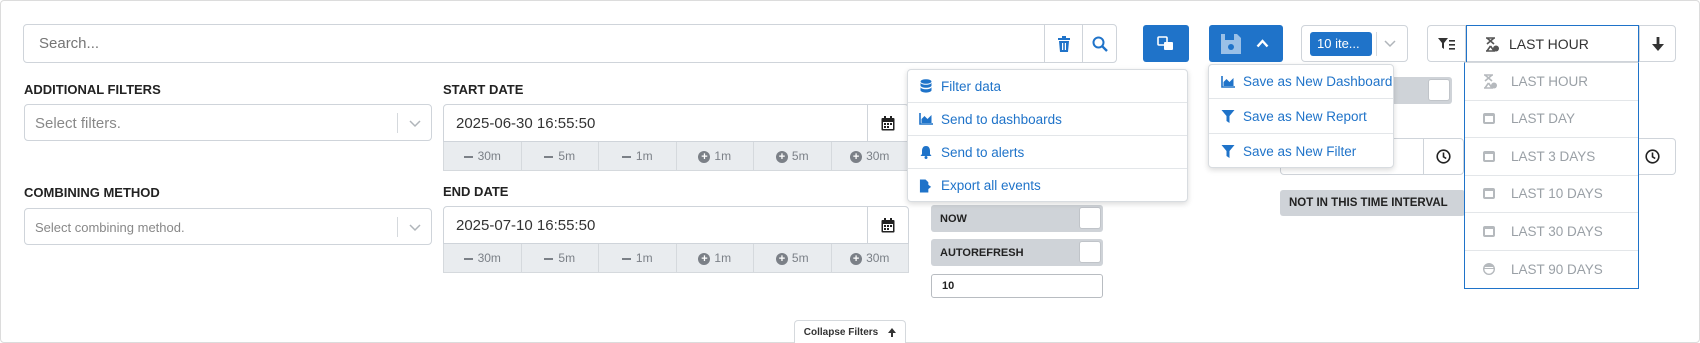 This screenshot has width=1700, height=343. I want to click on start-minus-5m-button: 5m, so click(560, 156).